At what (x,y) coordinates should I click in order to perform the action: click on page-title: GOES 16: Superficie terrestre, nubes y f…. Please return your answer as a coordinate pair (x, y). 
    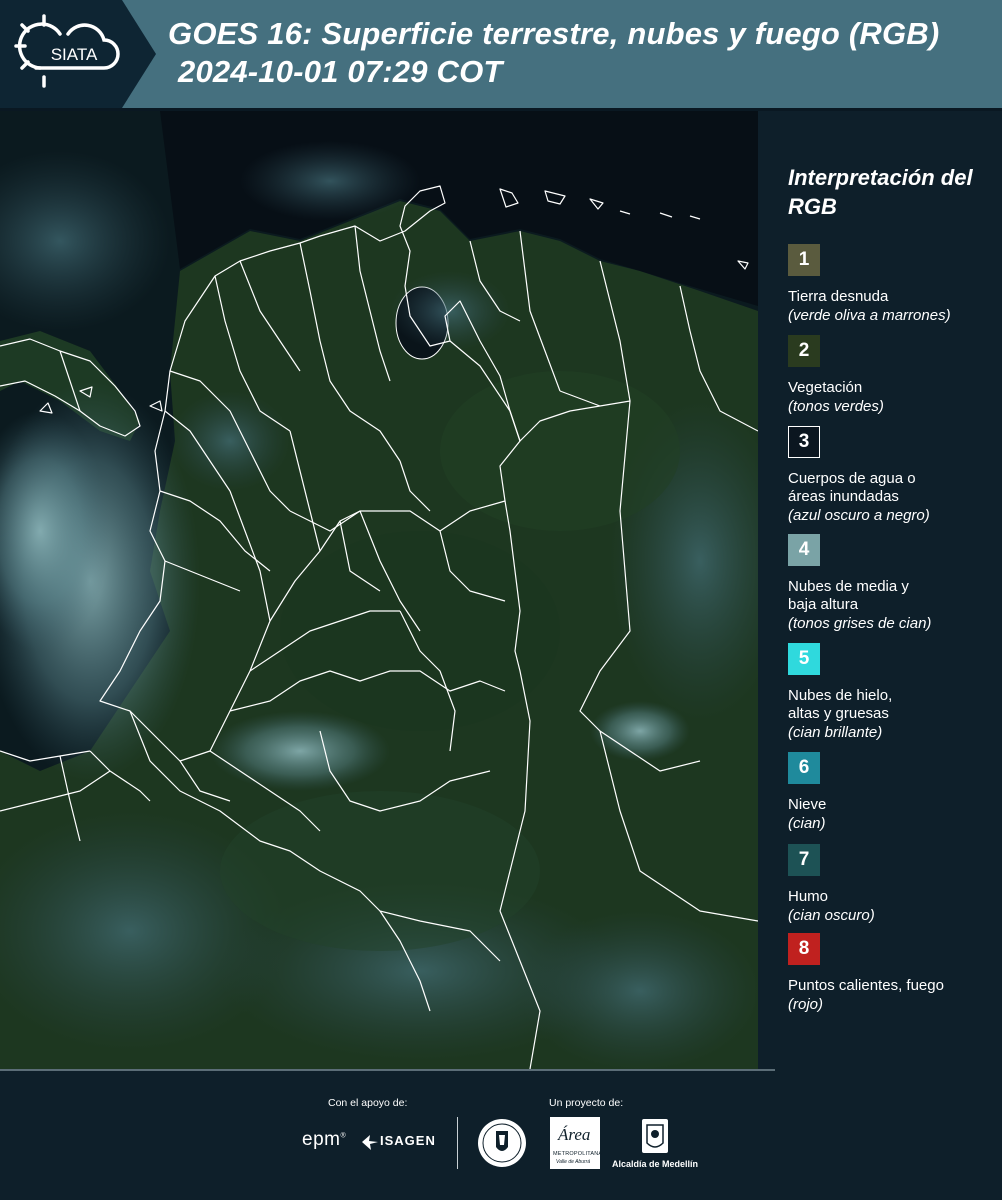
    Looking at the image, I should click on (554, 33).